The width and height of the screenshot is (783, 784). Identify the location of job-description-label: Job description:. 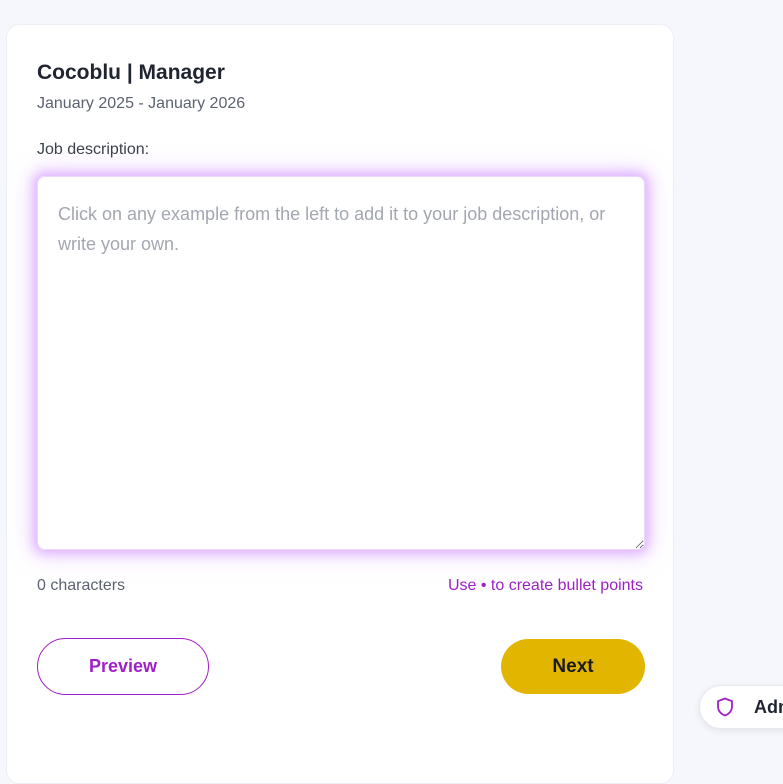
(93, 149).